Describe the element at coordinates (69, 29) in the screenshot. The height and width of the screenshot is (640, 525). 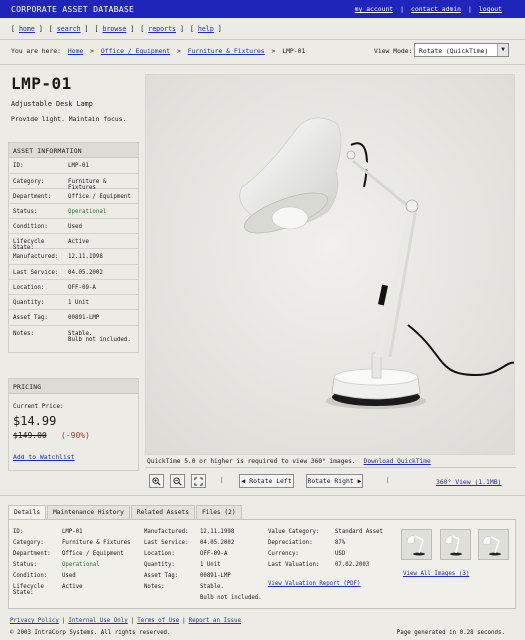
I see `nav-search-link: search` at that location.